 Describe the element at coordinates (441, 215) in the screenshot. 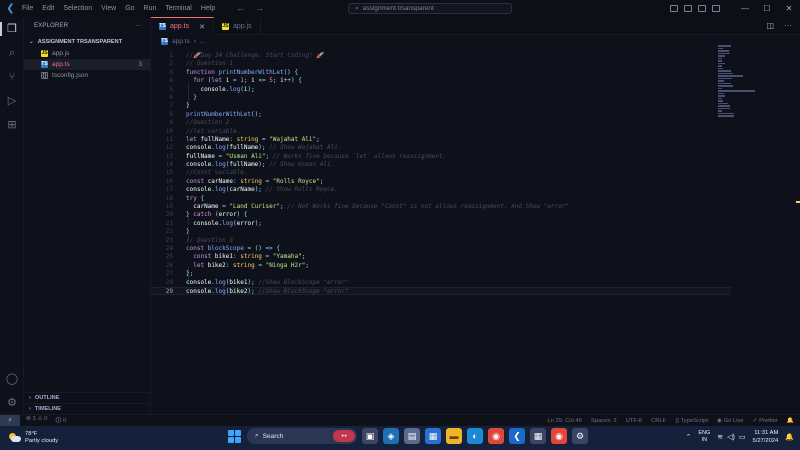

I see `code-line: 20} catch (error) {` at that location.